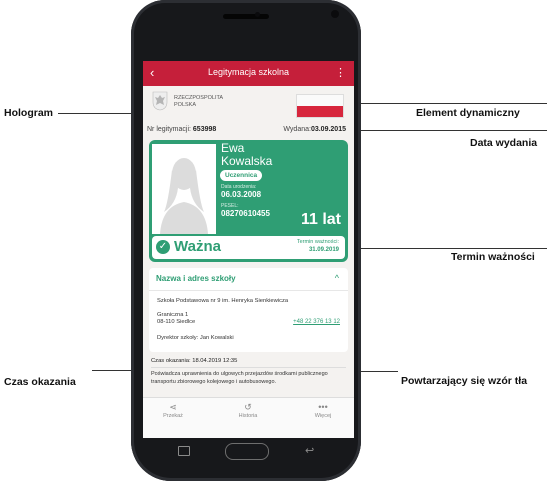 This screenshot has width=547, height=481. I want to click on home-button, so click(247, 451).